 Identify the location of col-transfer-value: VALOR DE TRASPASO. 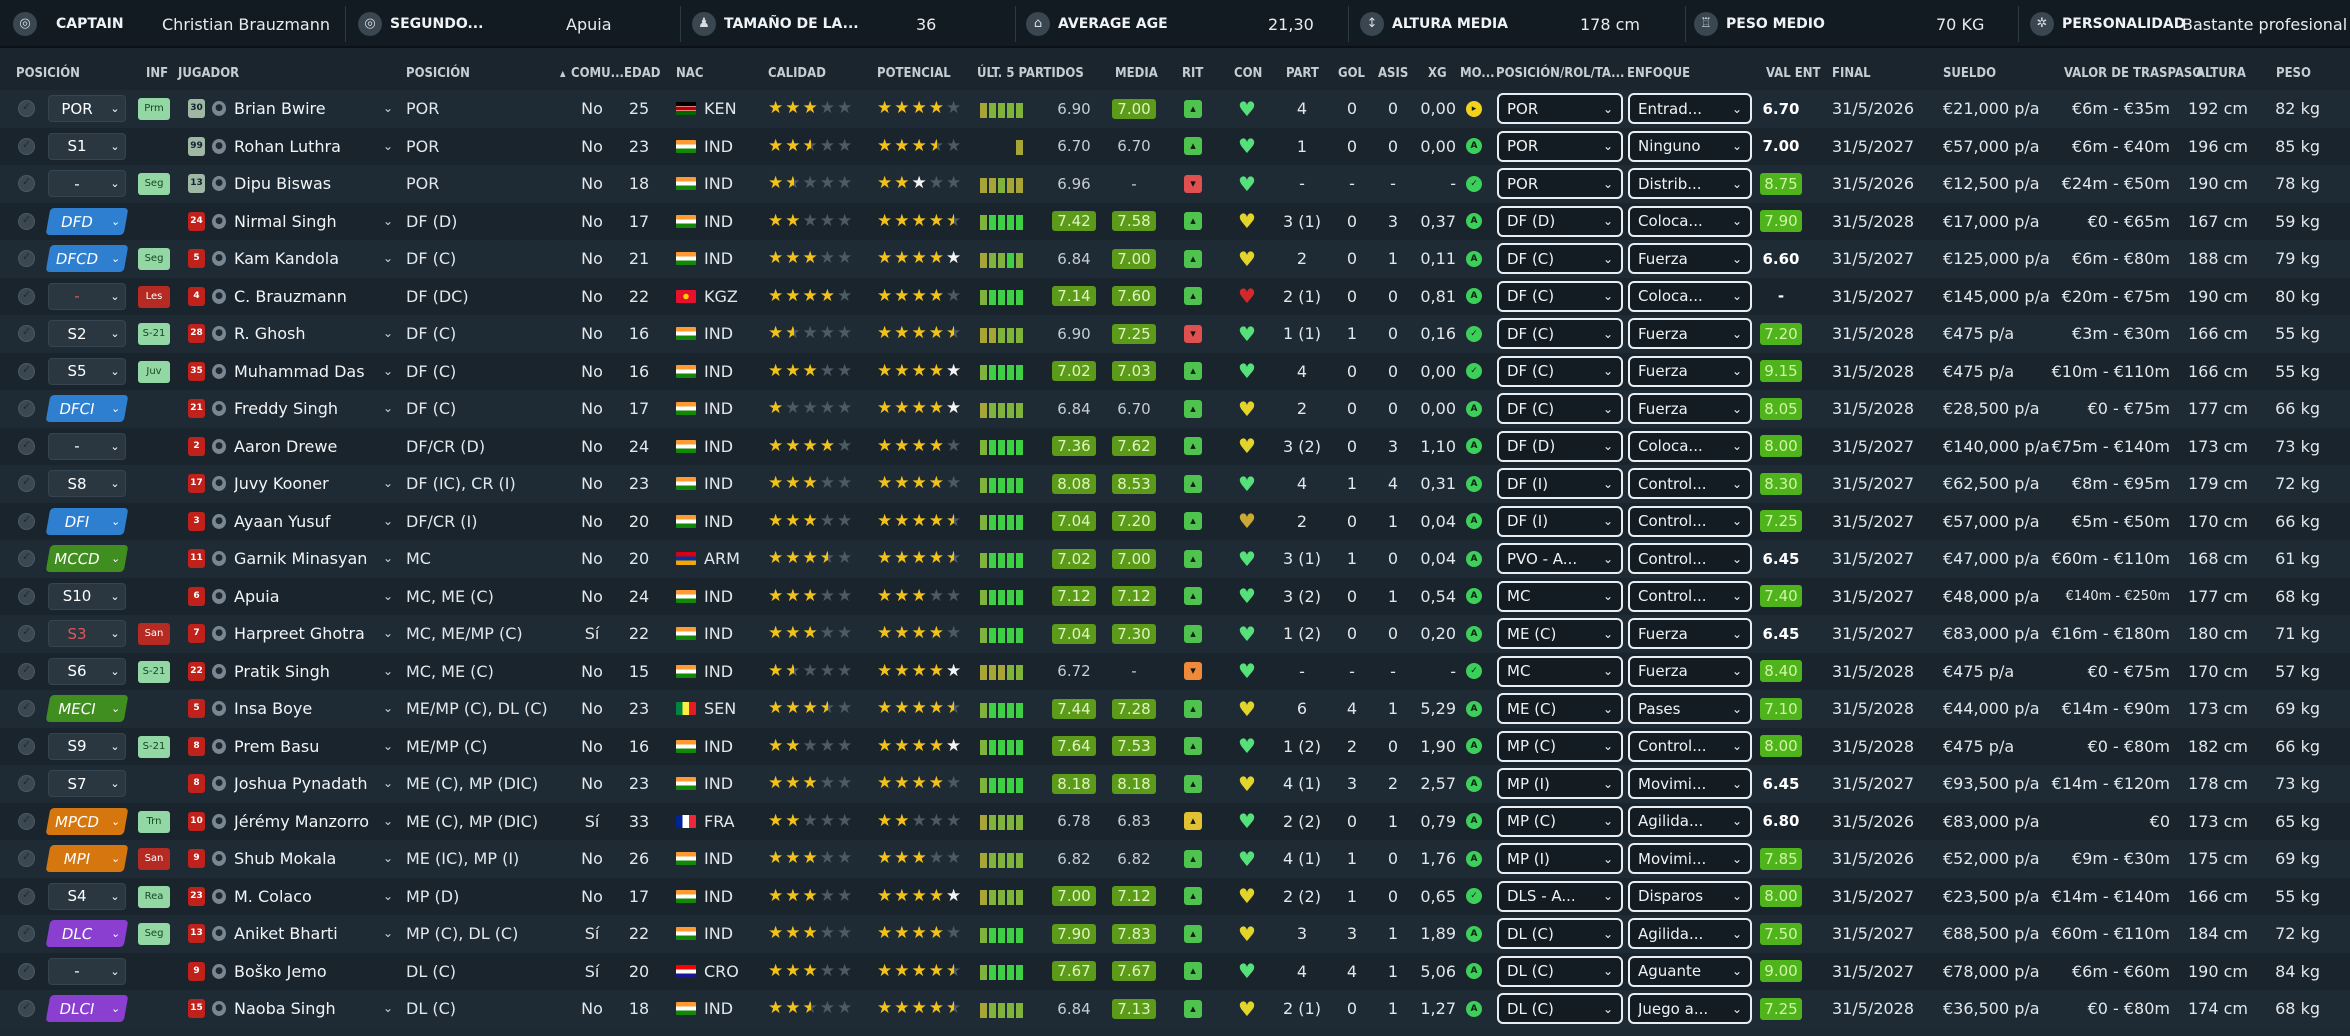
(2133, 73).